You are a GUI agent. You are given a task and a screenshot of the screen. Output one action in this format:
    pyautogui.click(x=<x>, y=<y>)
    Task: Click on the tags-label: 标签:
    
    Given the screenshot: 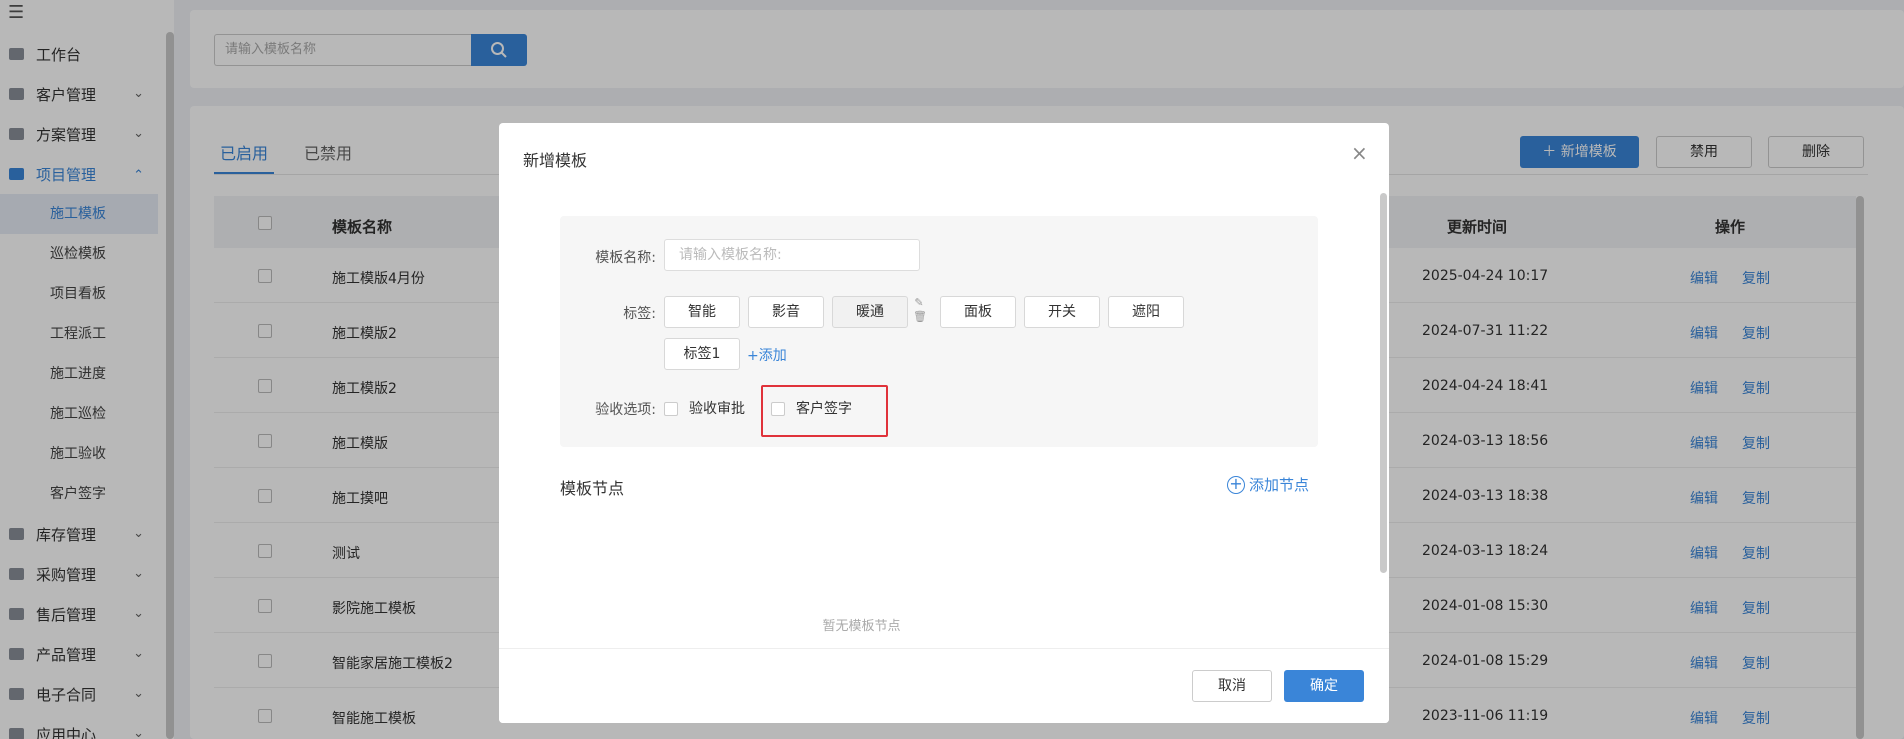 What is the action you would take?
    pyautogui.click(x=639, y=314)
    